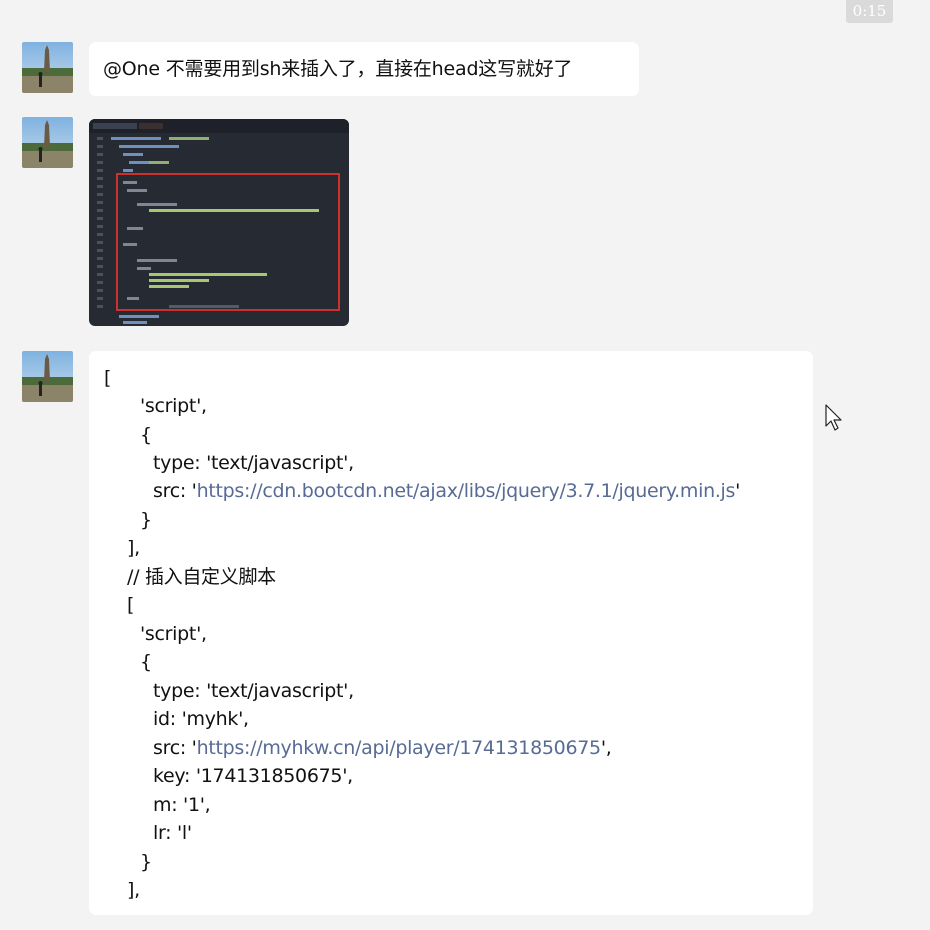 The width and height of the screenshot is (930, 930). What do you see at coordinates (182, 805) in the screenshot?
I see `code-line: m: '1',` at bounding box center [182, 805].